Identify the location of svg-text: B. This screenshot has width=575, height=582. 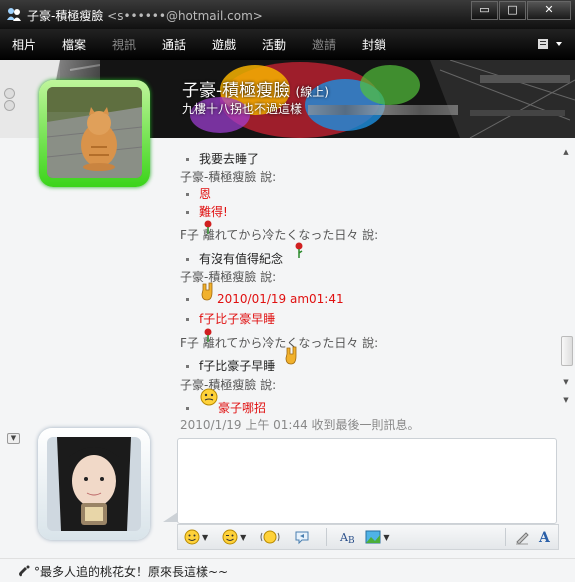
(351, 540).